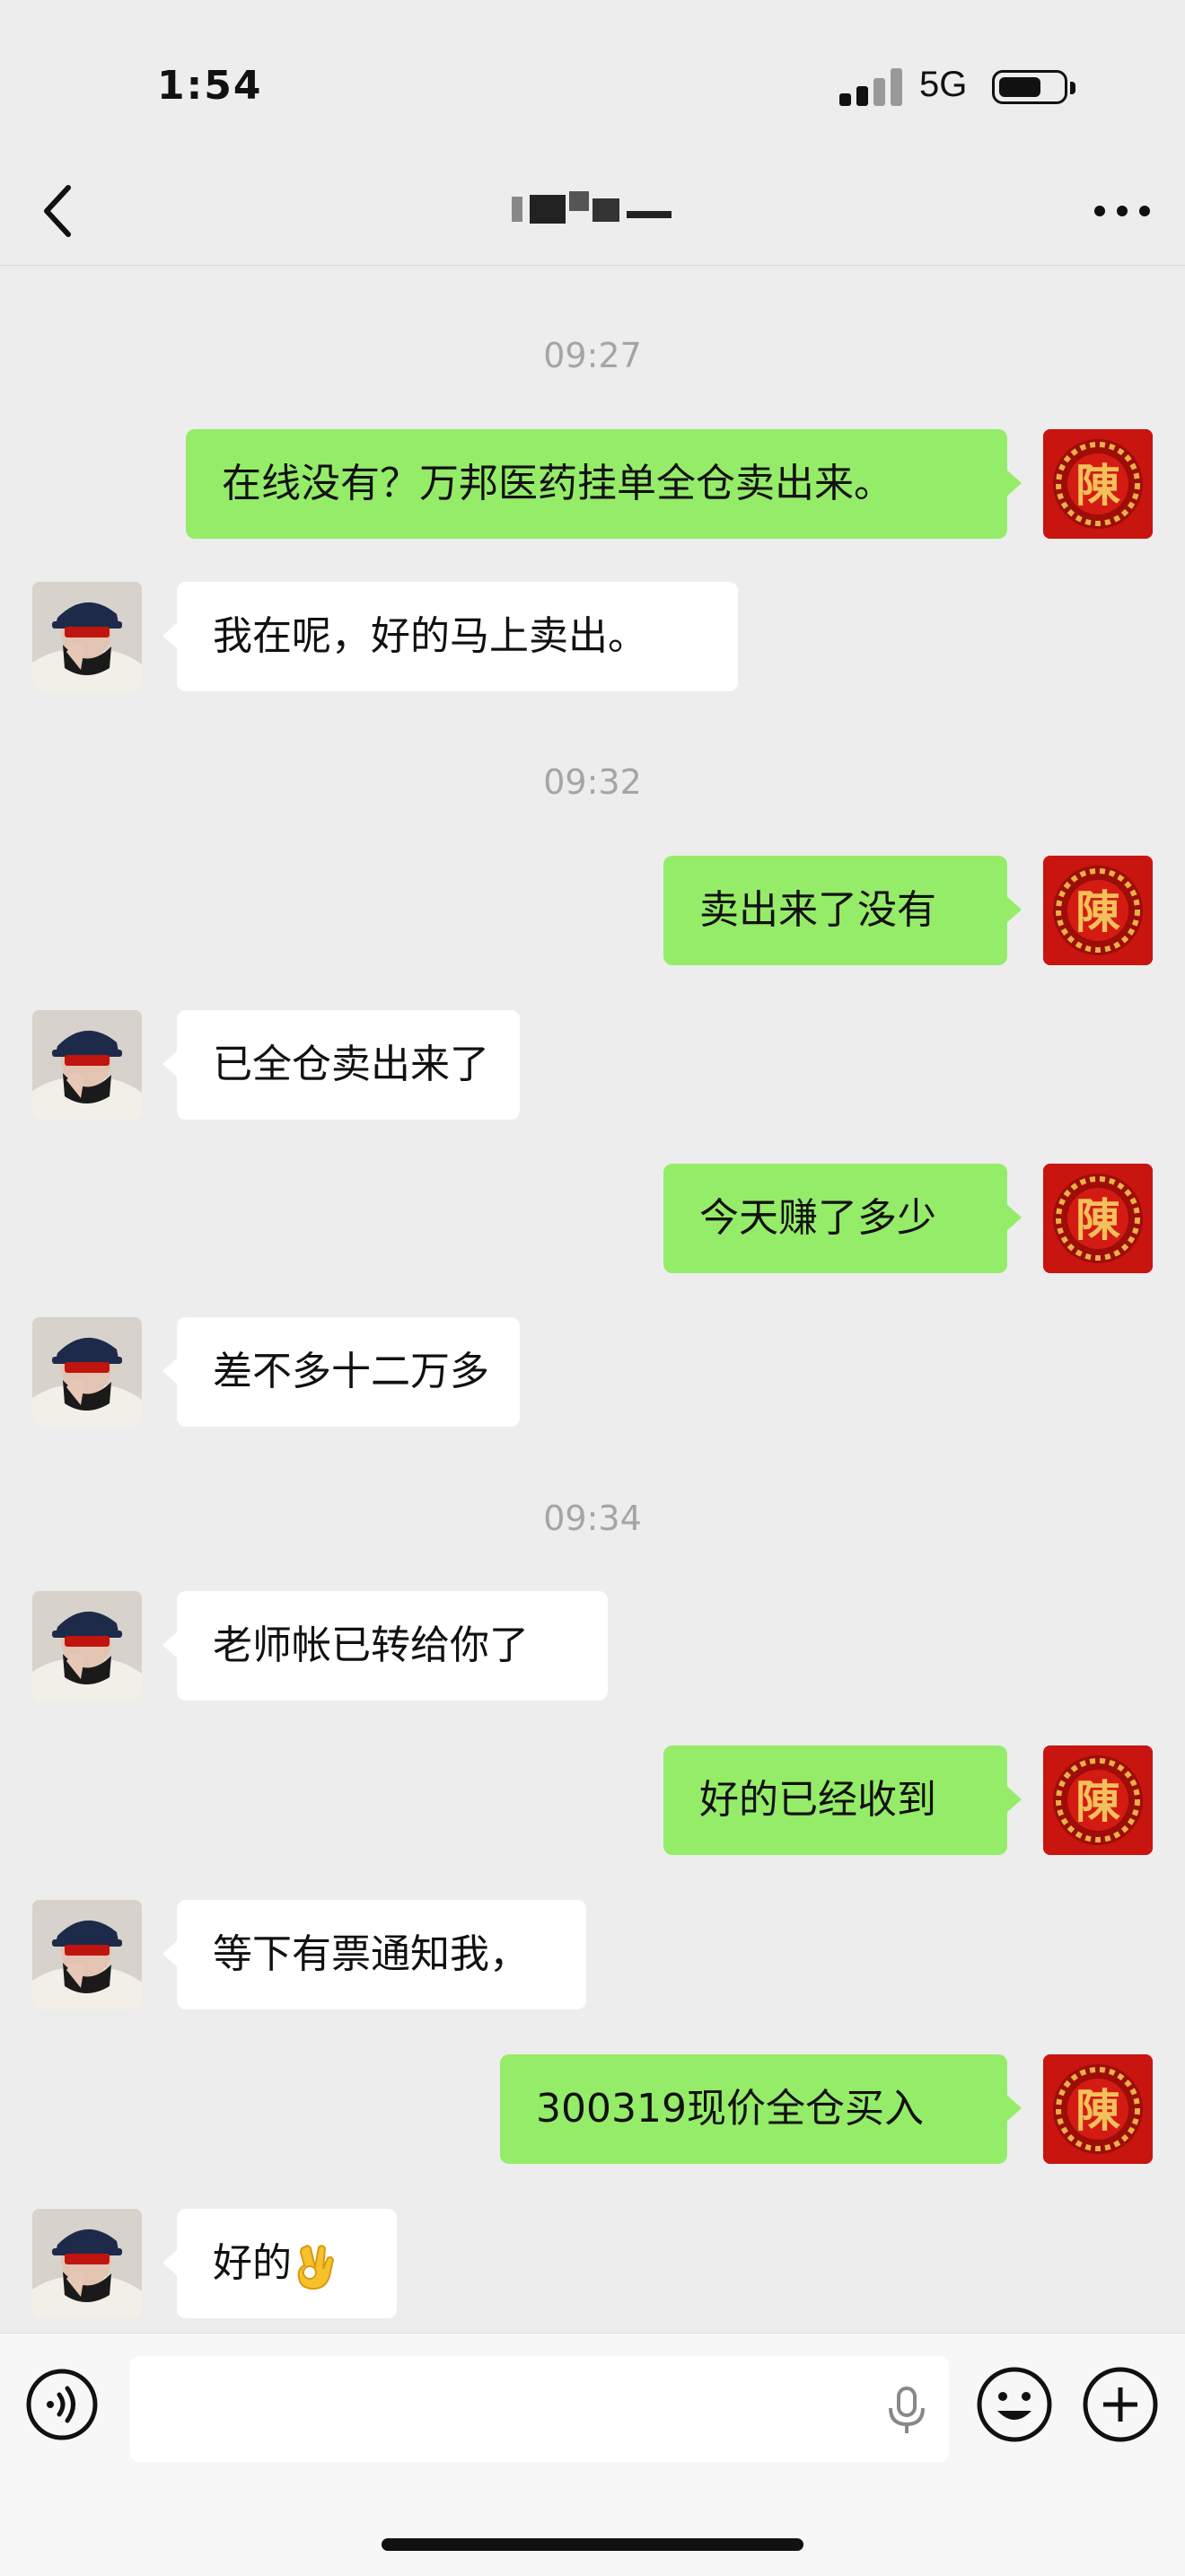 The width and height of the screenshot is (1185, 2576). What do you see at coordinates (817, 1218) in the screenshot?
I see `message-text: 今天赚了多少` at bounding box center [817, 1218].